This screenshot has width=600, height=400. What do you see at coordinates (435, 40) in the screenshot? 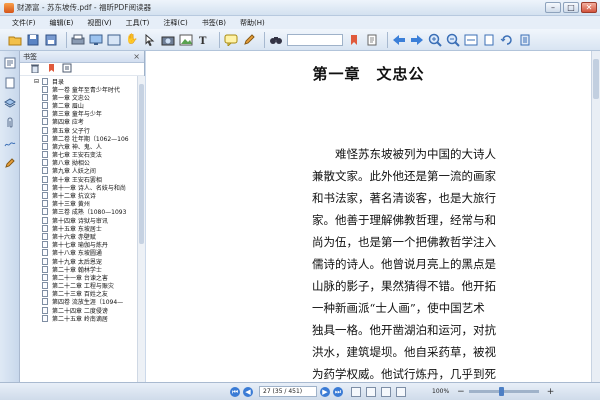
I see `zoom-in-icon` at bounding box center [435, 40].